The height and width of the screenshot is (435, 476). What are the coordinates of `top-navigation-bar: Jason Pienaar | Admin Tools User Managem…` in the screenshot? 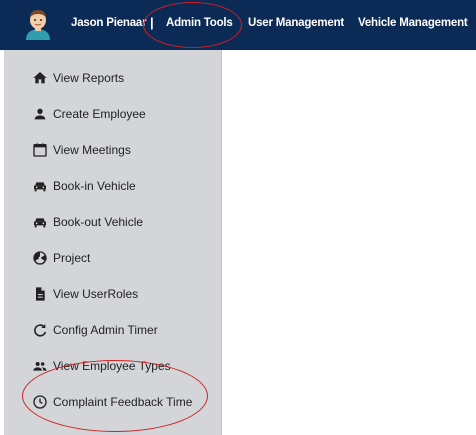 It's located at (238, 25).